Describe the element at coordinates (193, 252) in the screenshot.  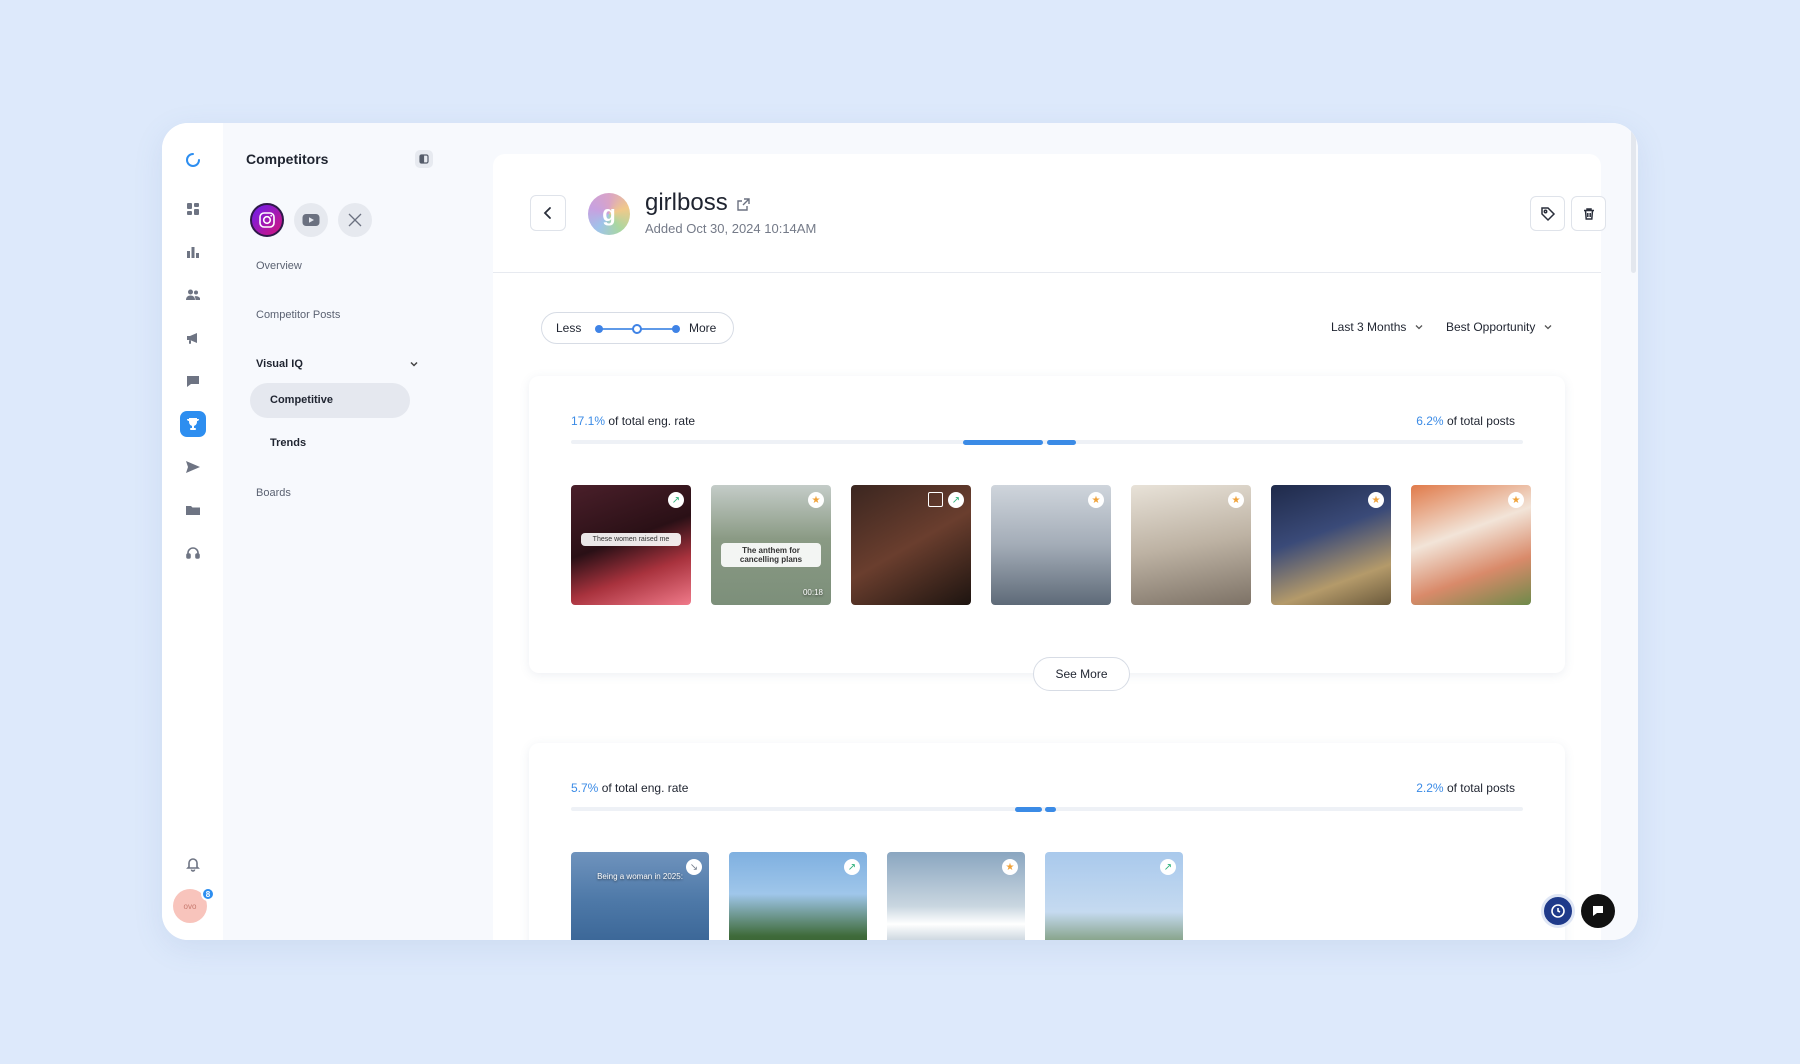
I see `analytics-icon` at that location.